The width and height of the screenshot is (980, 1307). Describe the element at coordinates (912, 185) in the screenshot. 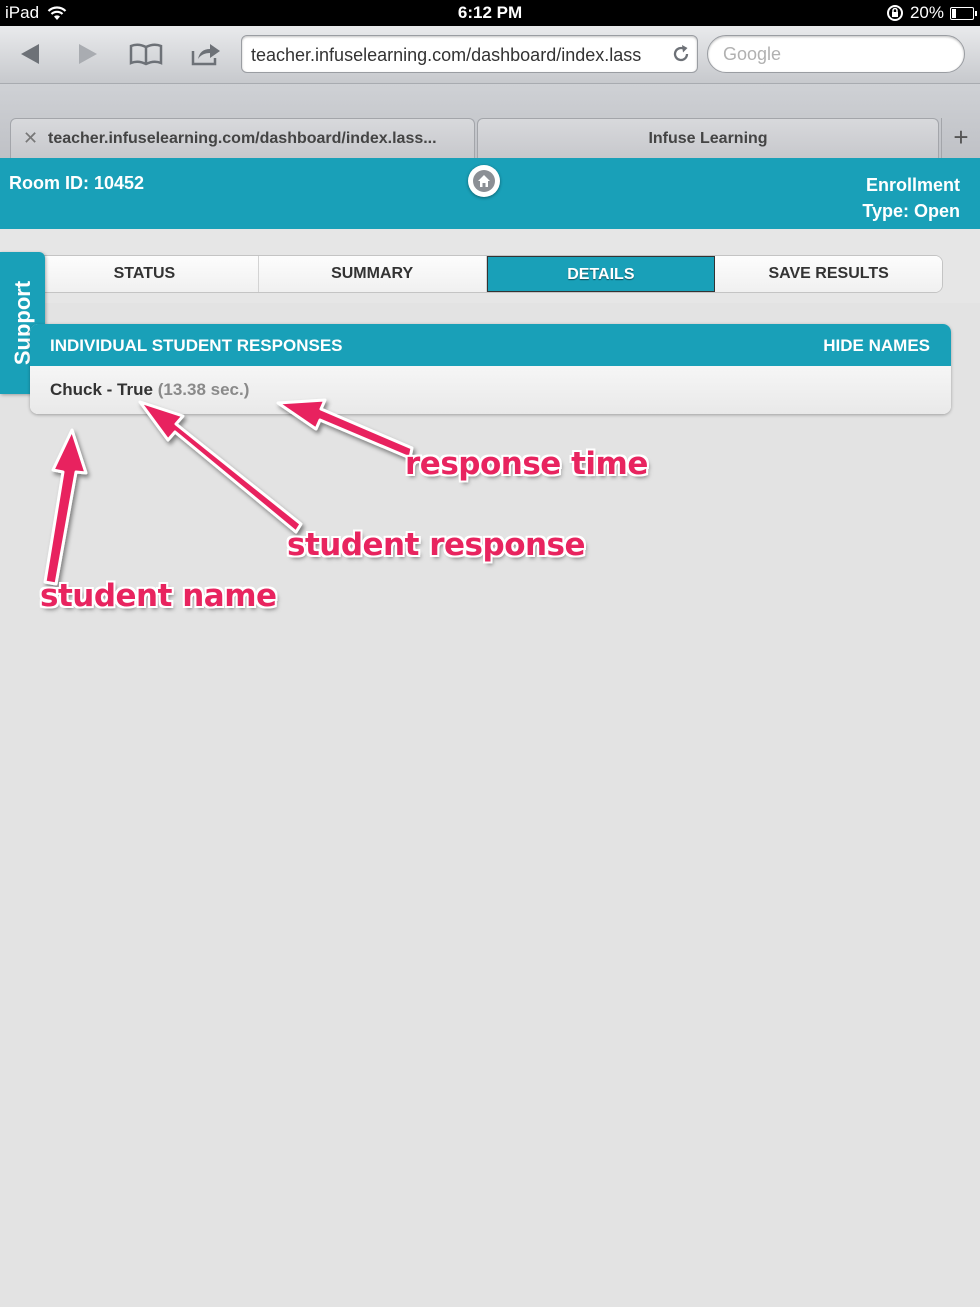

I see `enrollment-label: Enrollment` at that location.